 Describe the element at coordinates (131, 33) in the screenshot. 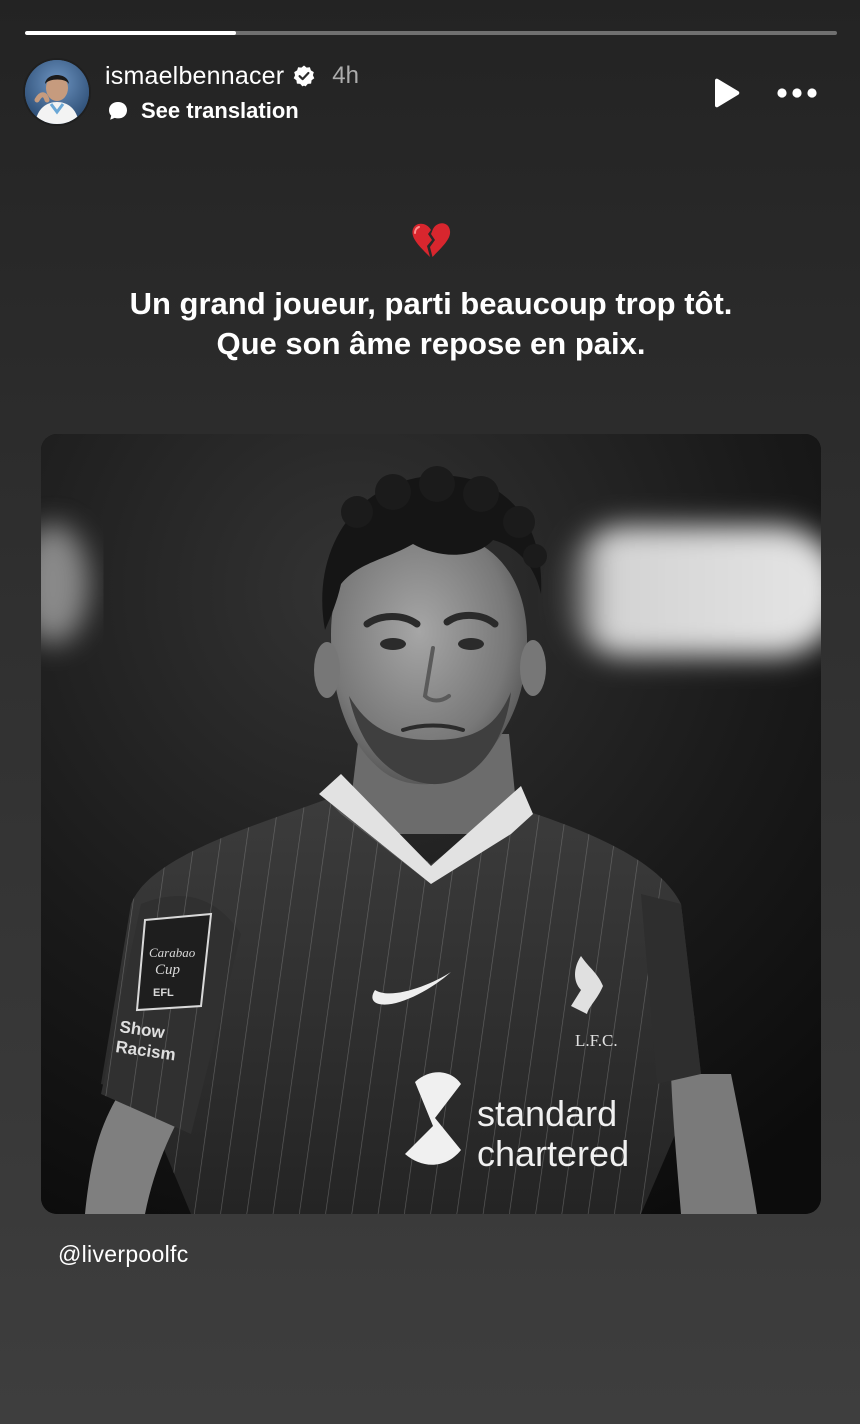

I see `story-progress-fill` at that location.